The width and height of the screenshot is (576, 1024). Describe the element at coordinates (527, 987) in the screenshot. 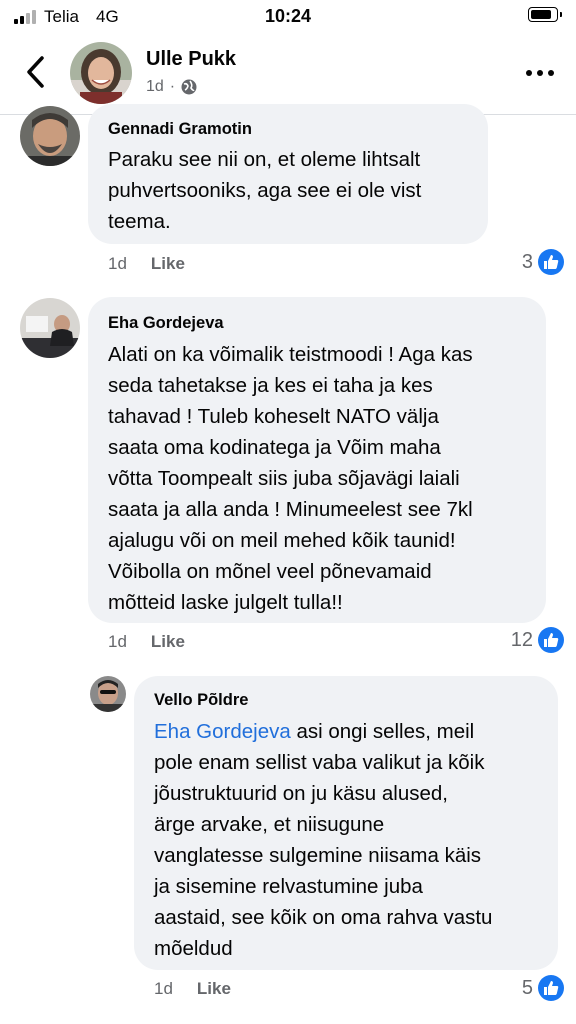

I see `reaction-number: 5` at that location.